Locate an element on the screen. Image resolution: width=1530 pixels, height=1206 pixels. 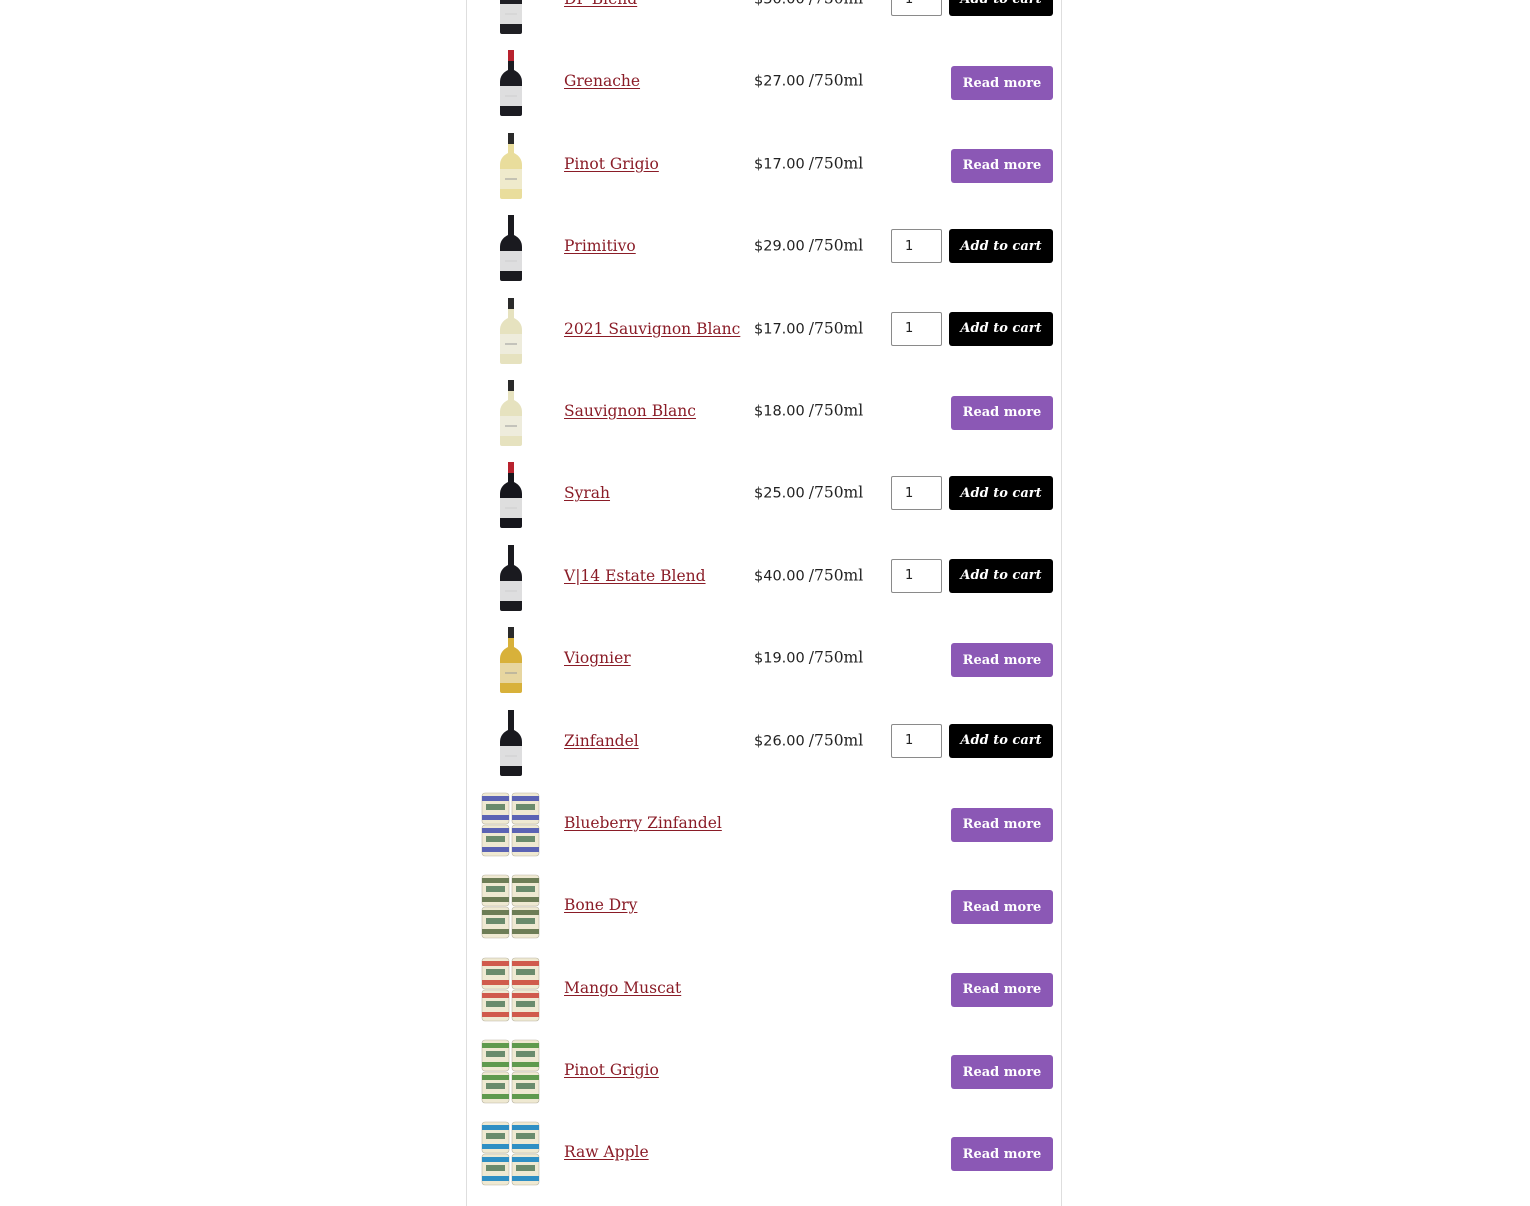
product-price: $40.00 /750ml is located at coordinates (808, 575).